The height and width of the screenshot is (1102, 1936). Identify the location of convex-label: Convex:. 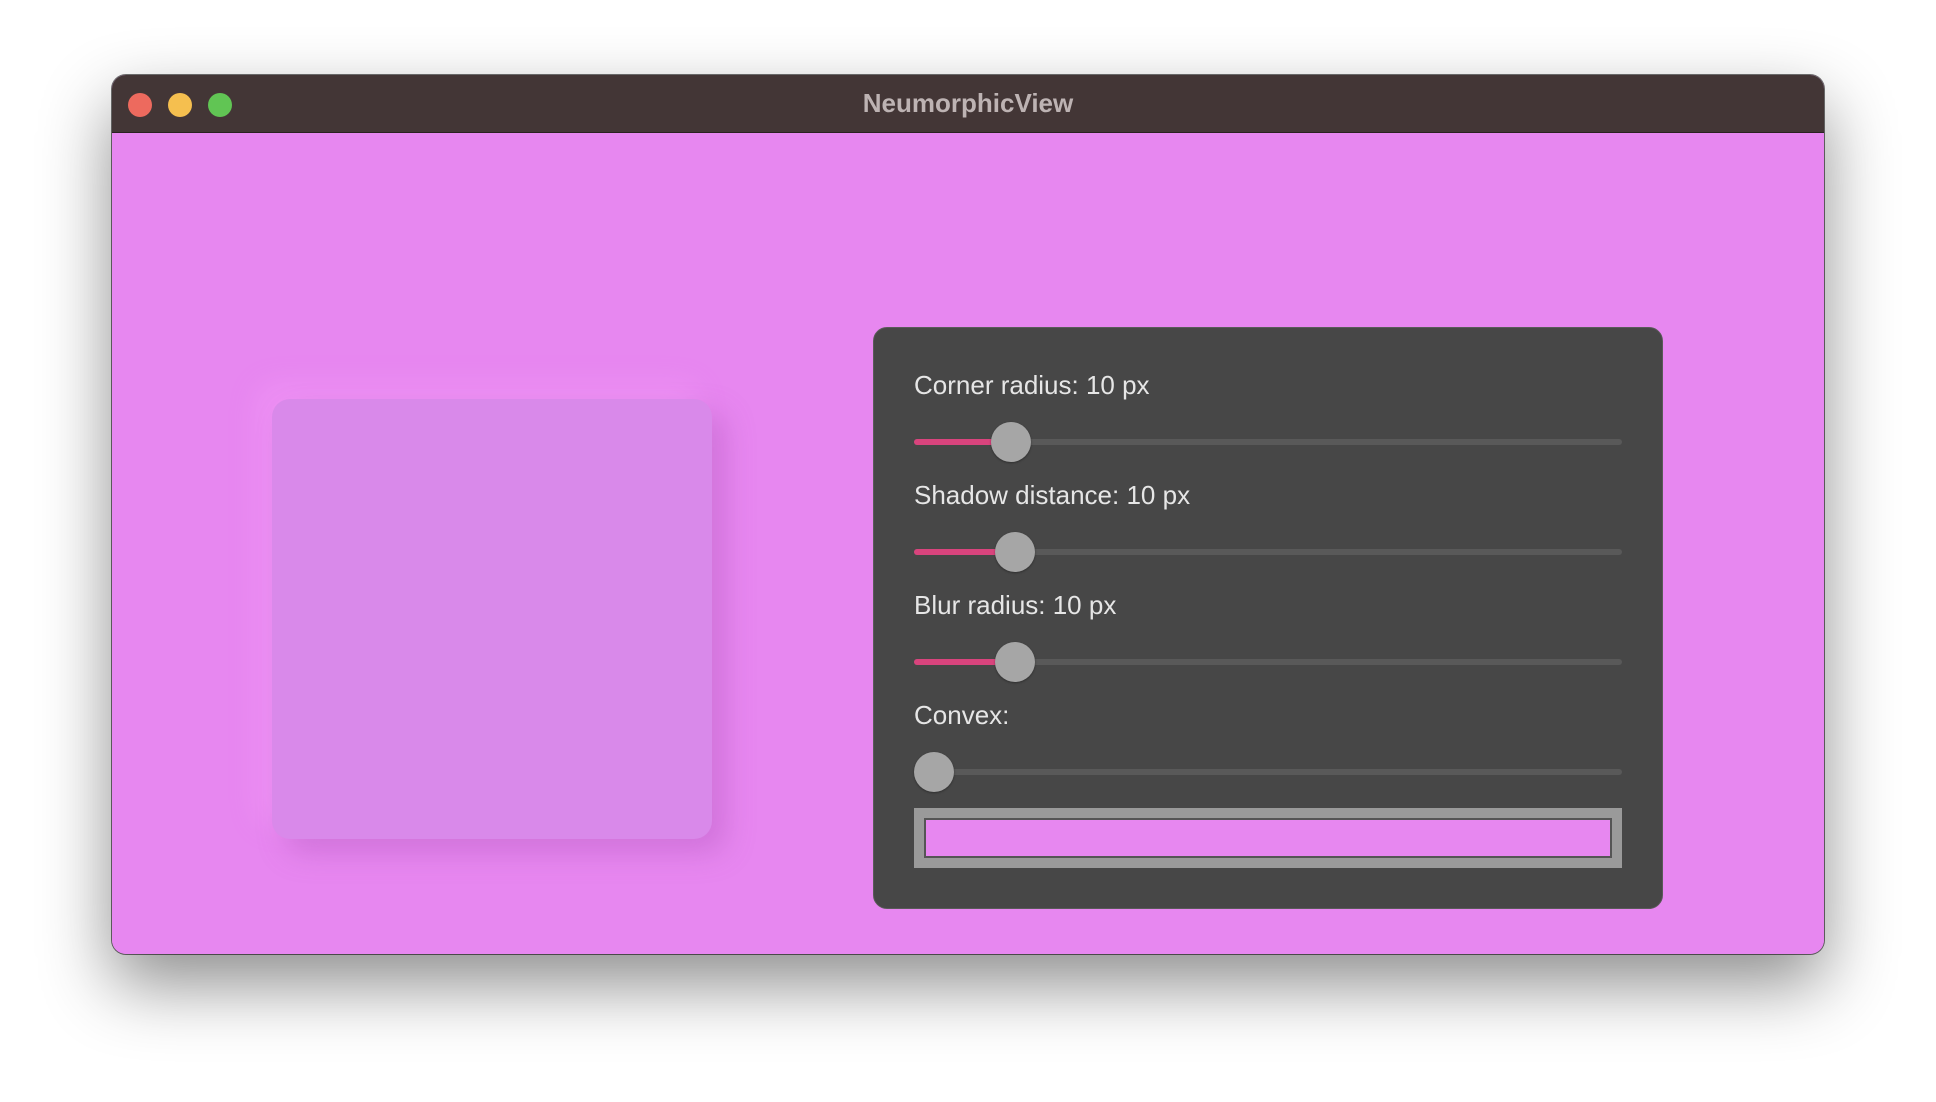
(962, 715).